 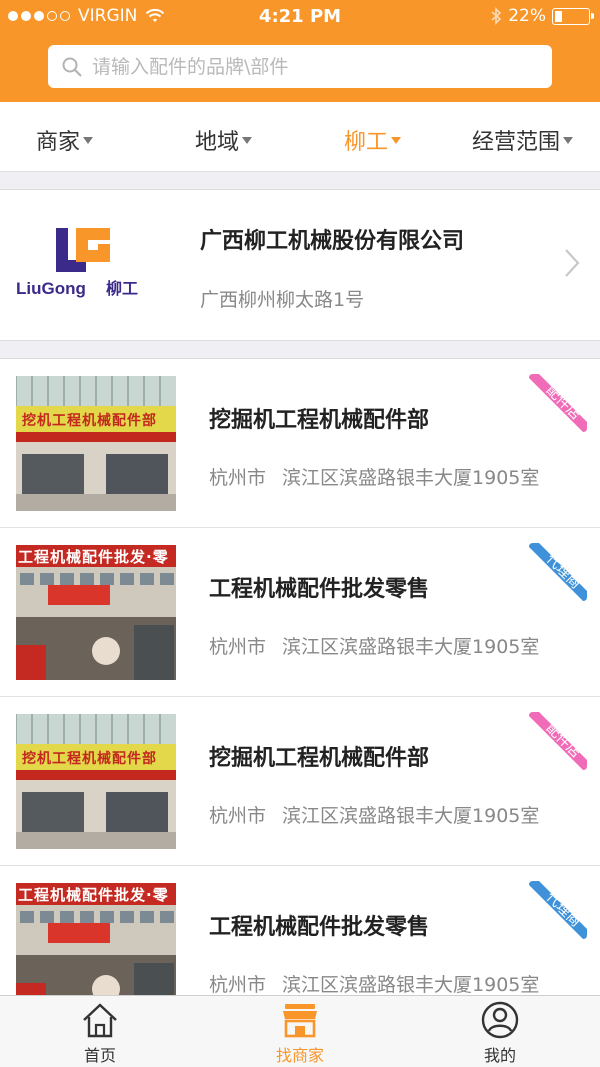 I want to click on tab-label: 首页, so click(x=99, y=1055).